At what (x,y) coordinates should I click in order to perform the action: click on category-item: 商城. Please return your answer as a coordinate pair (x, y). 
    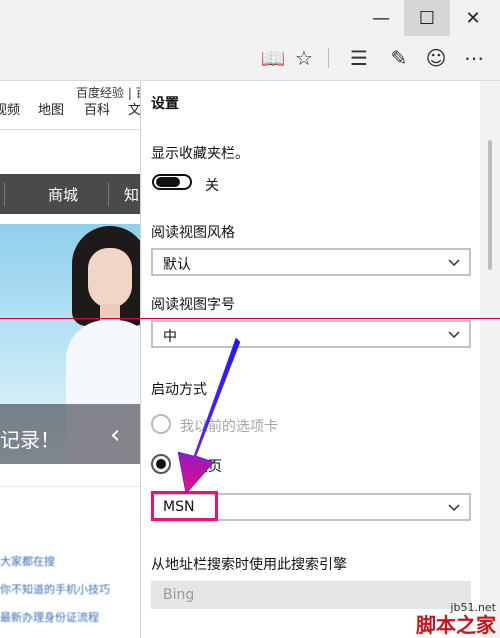
    Looking at the image, I should click on (63, 194).